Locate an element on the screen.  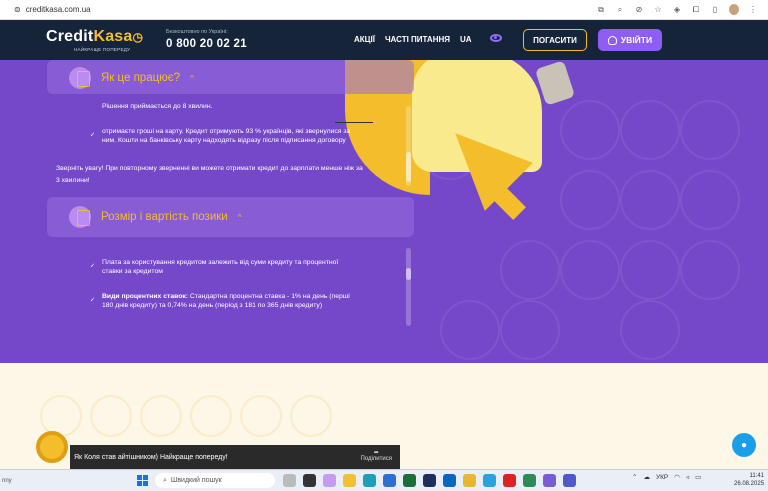
login-button: УВІЙТИ is located at coordinates (630, 40).